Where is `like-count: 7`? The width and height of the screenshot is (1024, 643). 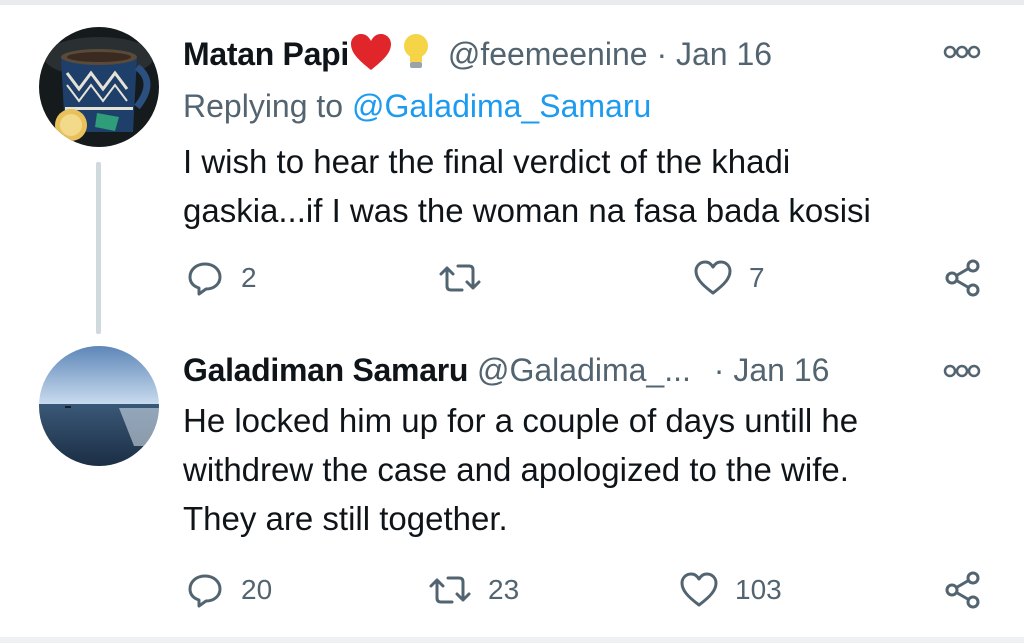 like-count: 7 is located at coordinates (757, 277).